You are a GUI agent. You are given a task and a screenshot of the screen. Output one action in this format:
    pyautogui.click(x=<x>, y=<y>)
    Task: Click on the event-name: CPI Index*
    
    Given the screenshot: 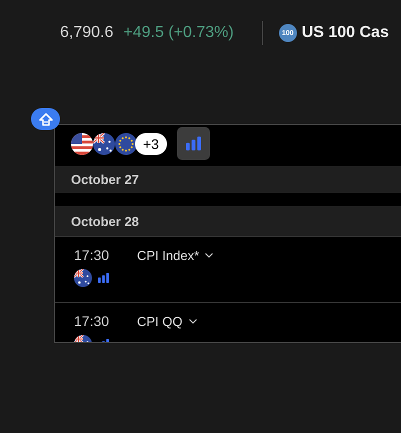 What is the action you would take?
    pyautogui.click(x=175, y=255)
    